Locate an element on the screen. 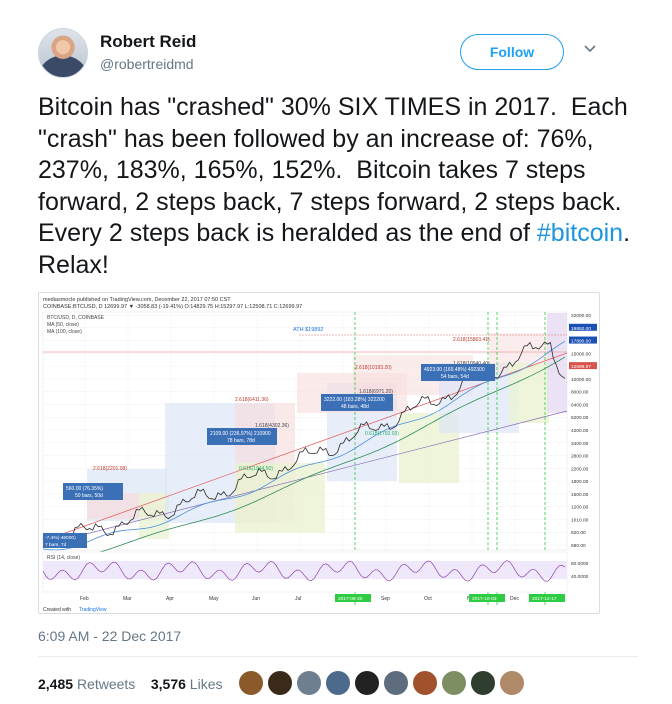  date-badge-2: 2017-10-03 is located at coordinates (487, 598).